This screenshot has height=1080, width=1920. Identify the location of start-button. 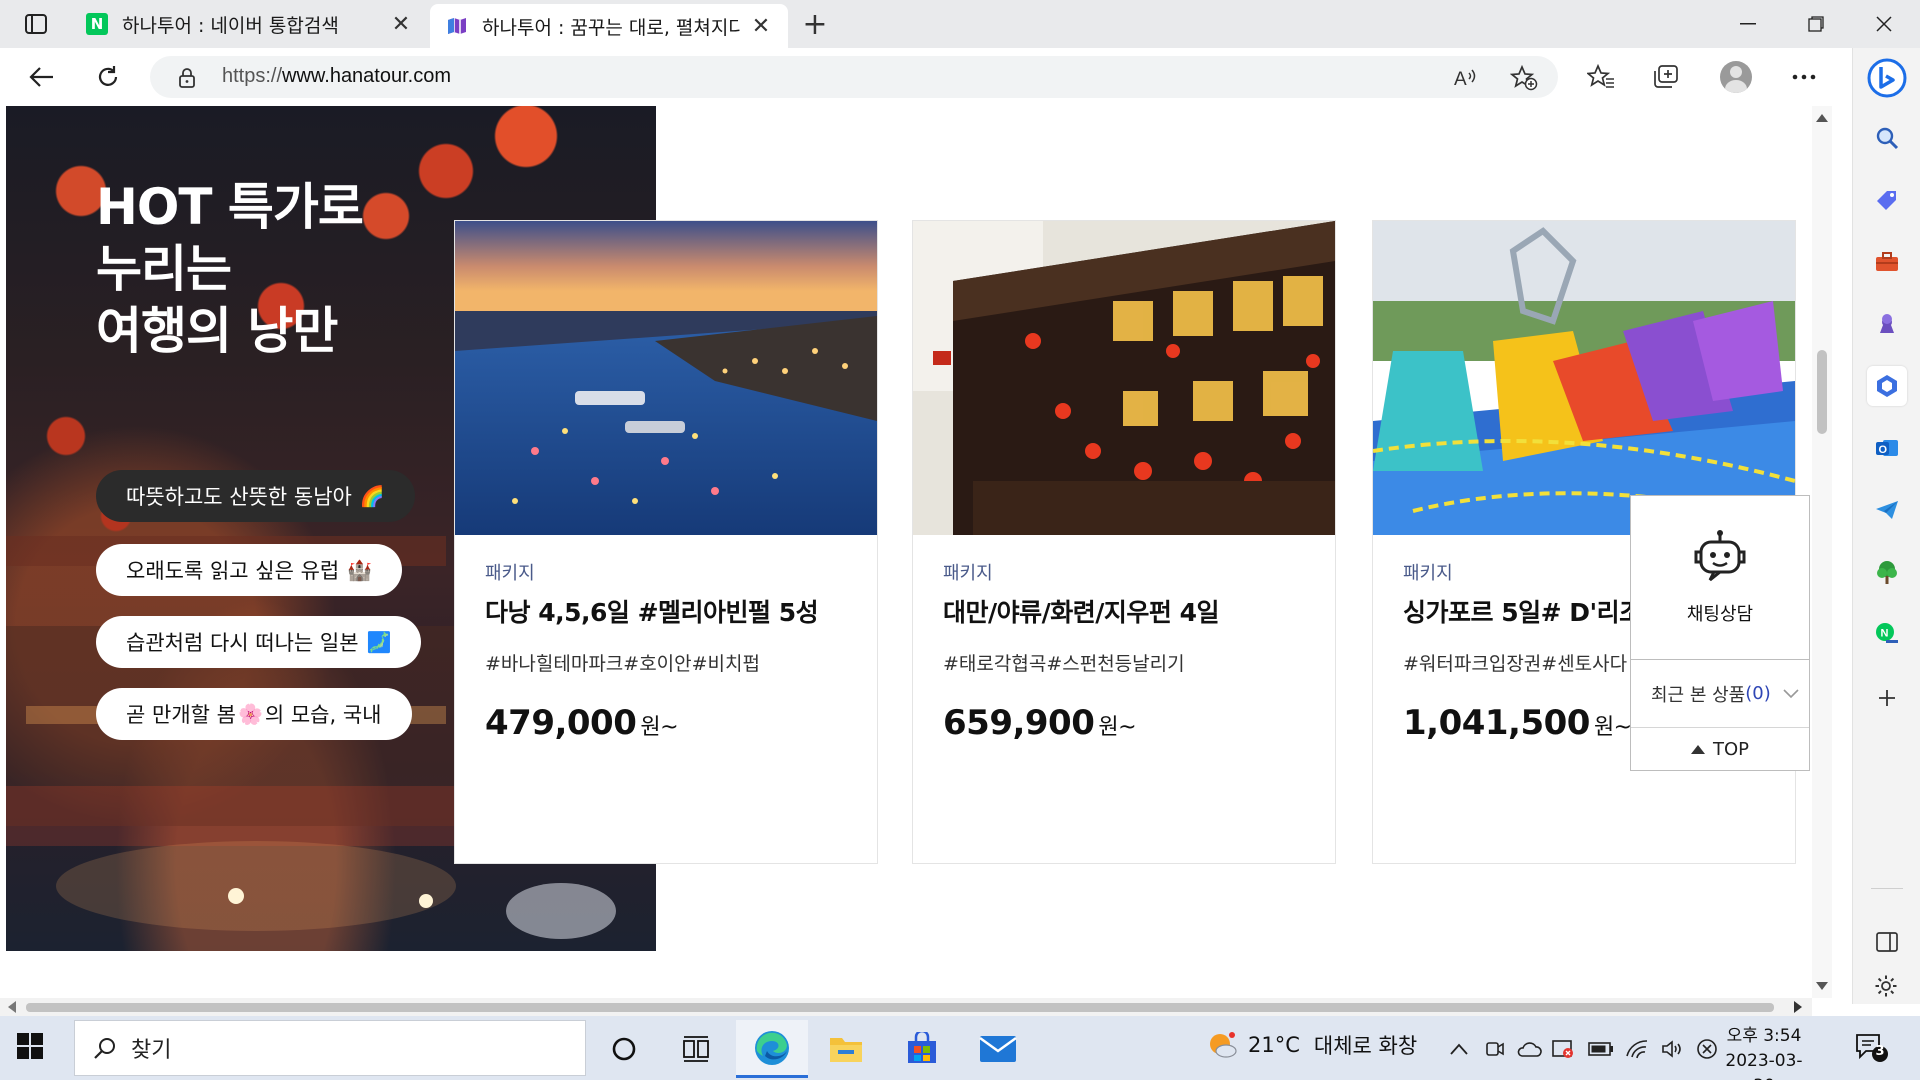
(30, 1048).